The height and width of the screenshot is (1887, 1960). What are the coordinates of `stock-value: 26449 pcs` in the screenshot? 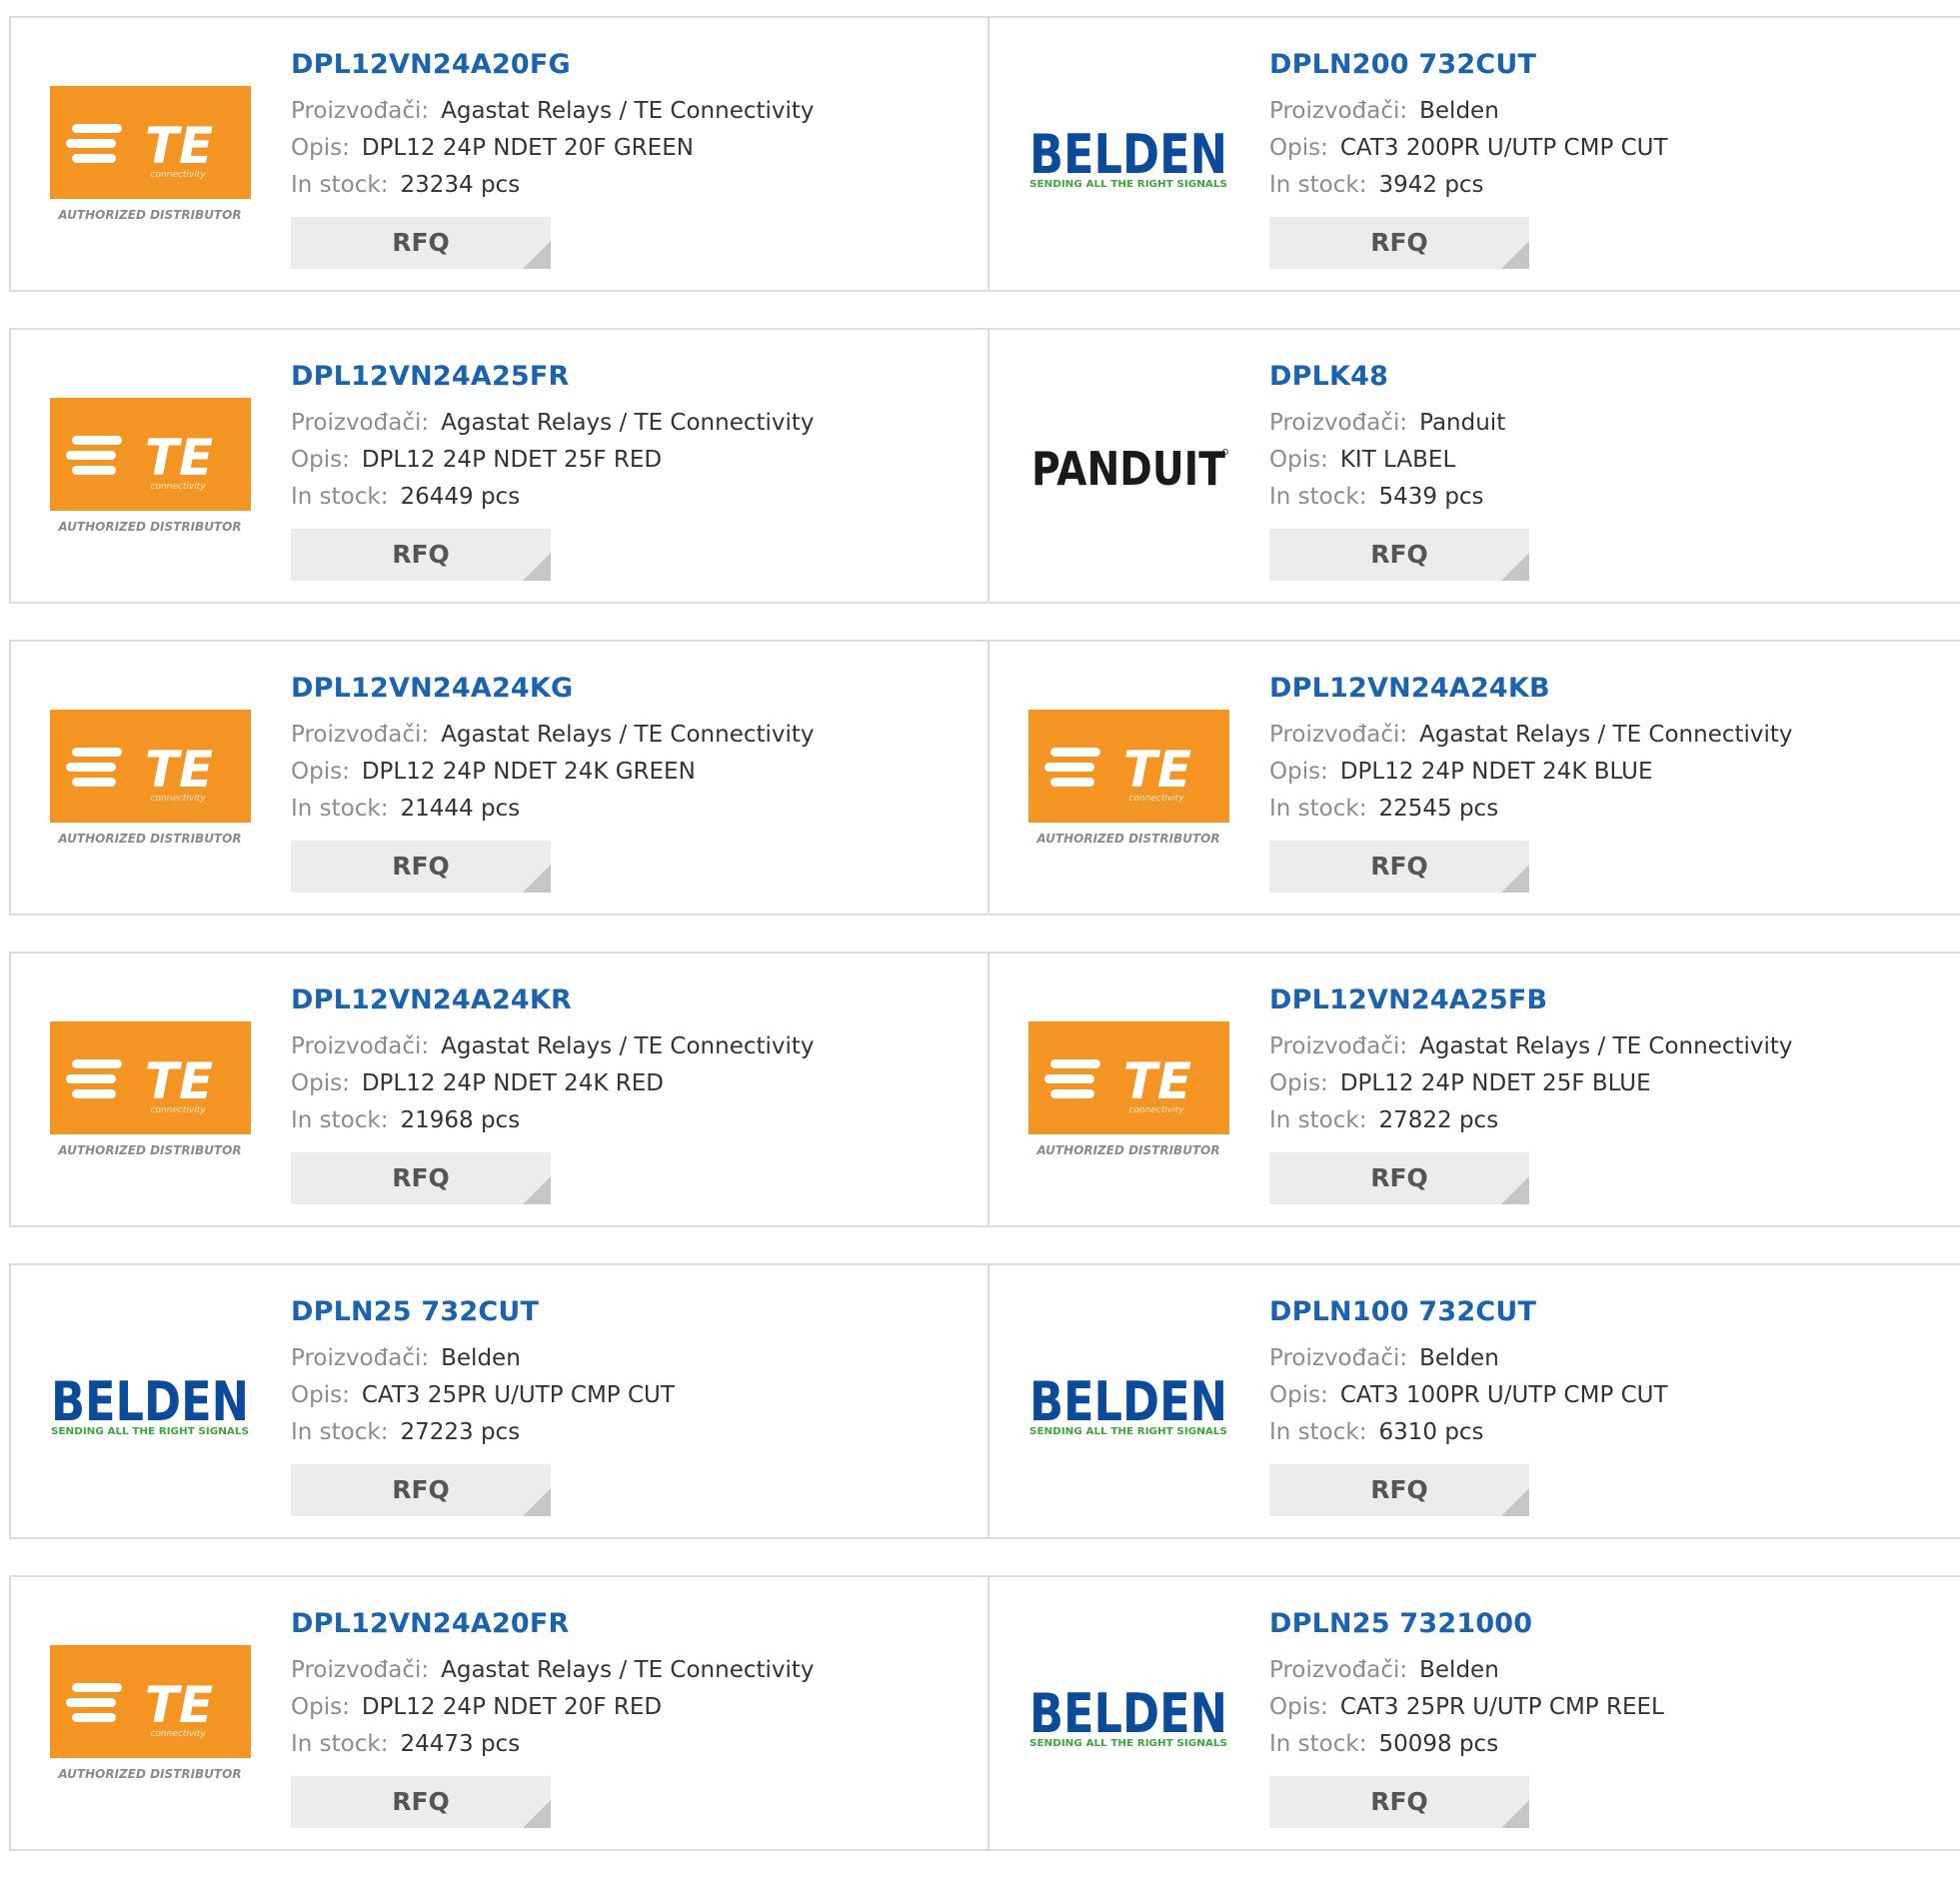 It's located at (461, 497).